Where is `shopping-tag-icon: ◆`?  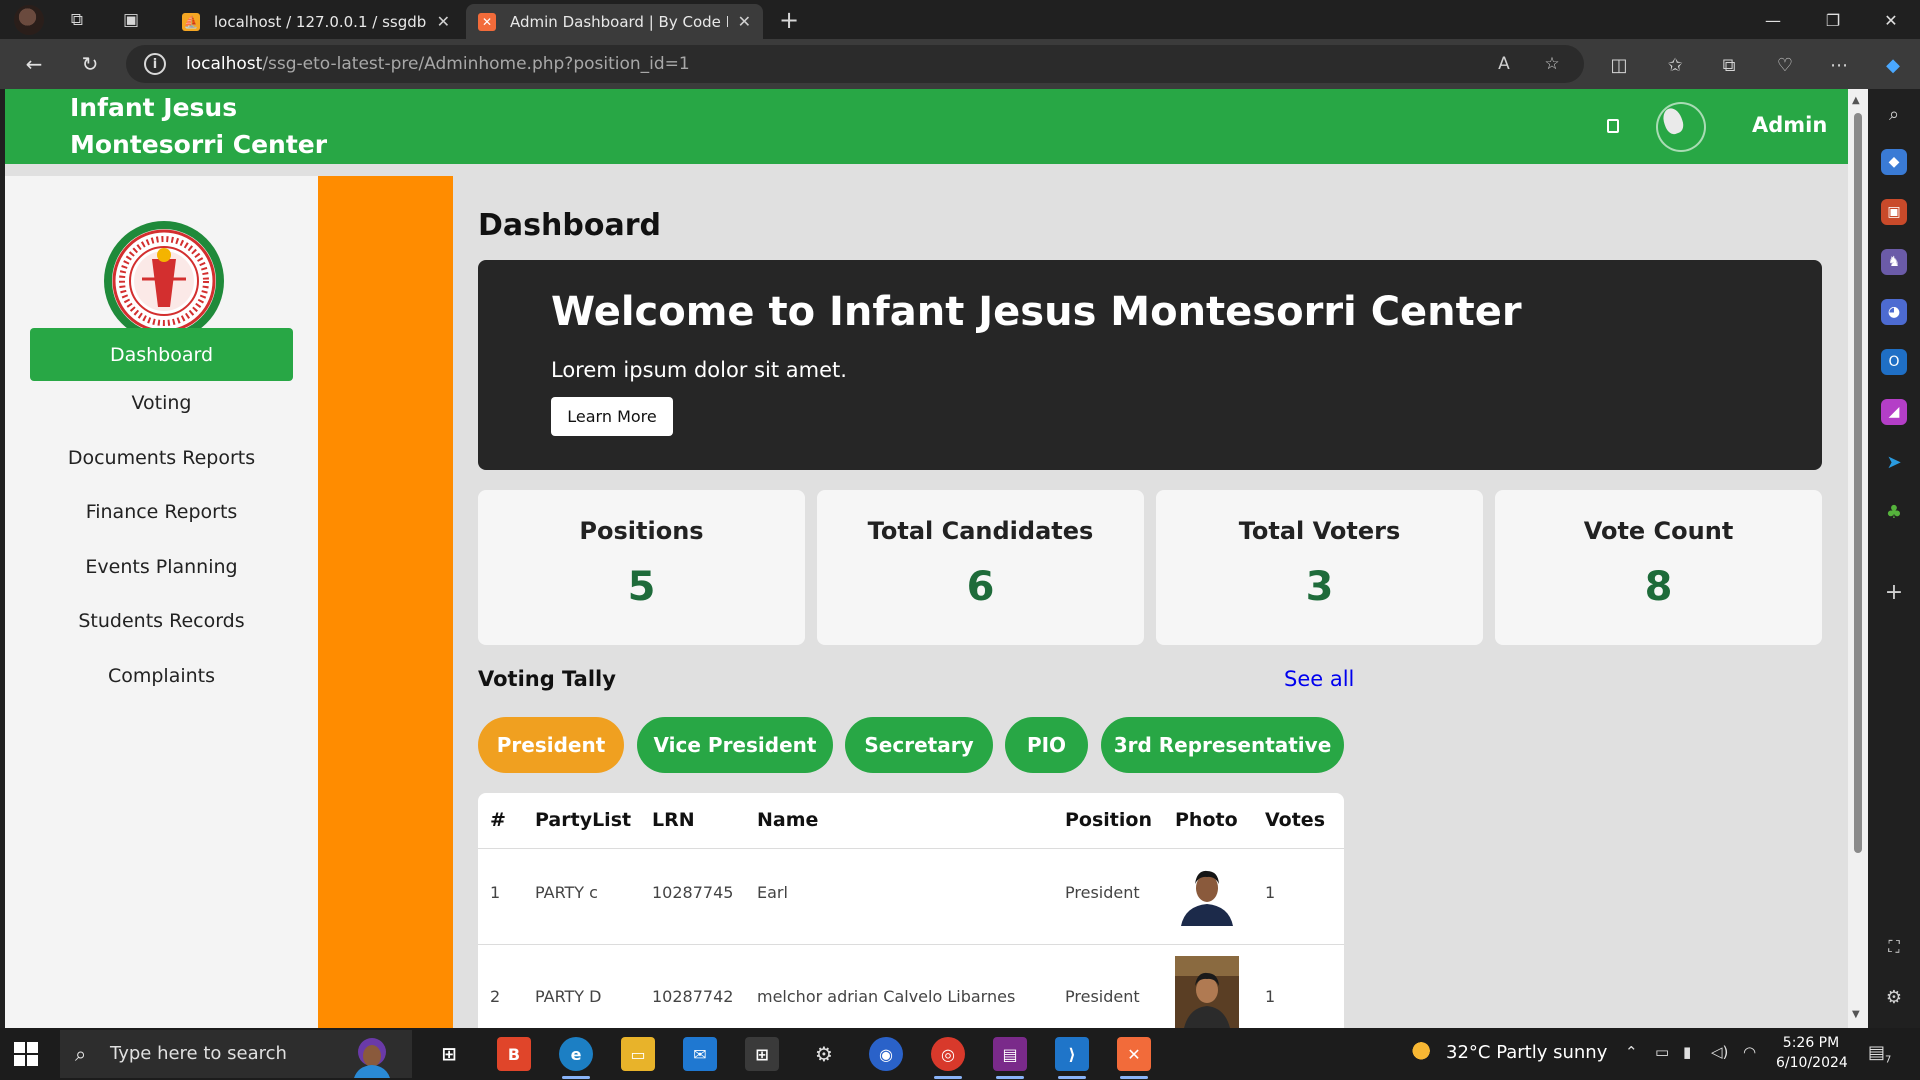
shopping-tag-icon: ◆ is located at coordinates (1894, 162).